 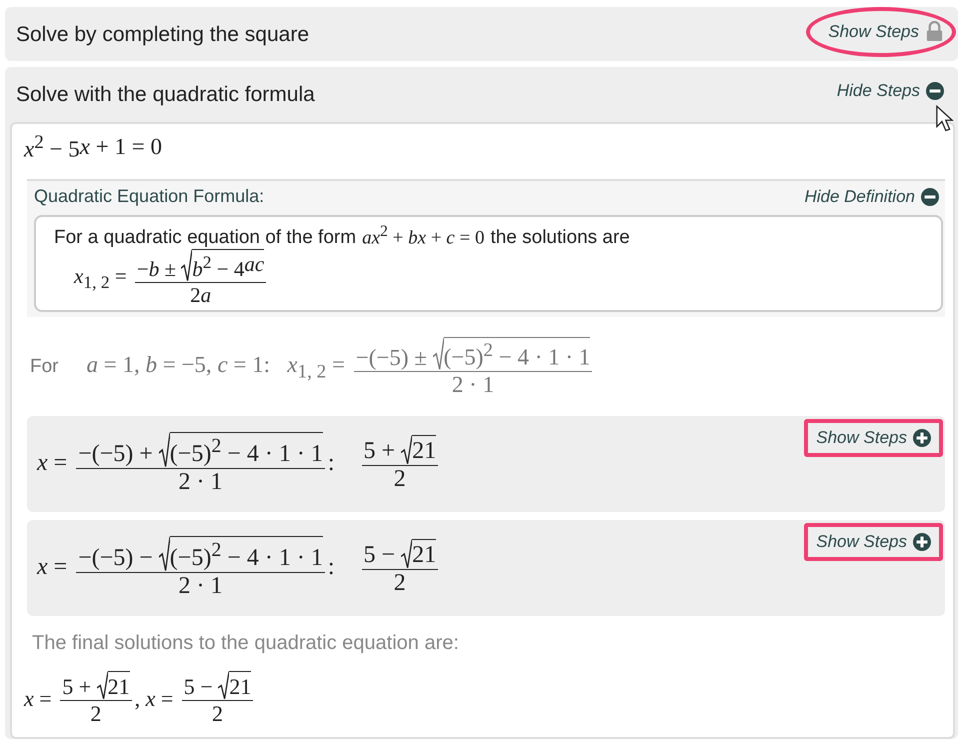 I want to click on math-formula: x = −(−5) + (−5)$^{2}$ − 4 · 1 · 1 2 · 1 : 5 + 21 2, so click(x=239, y=464).